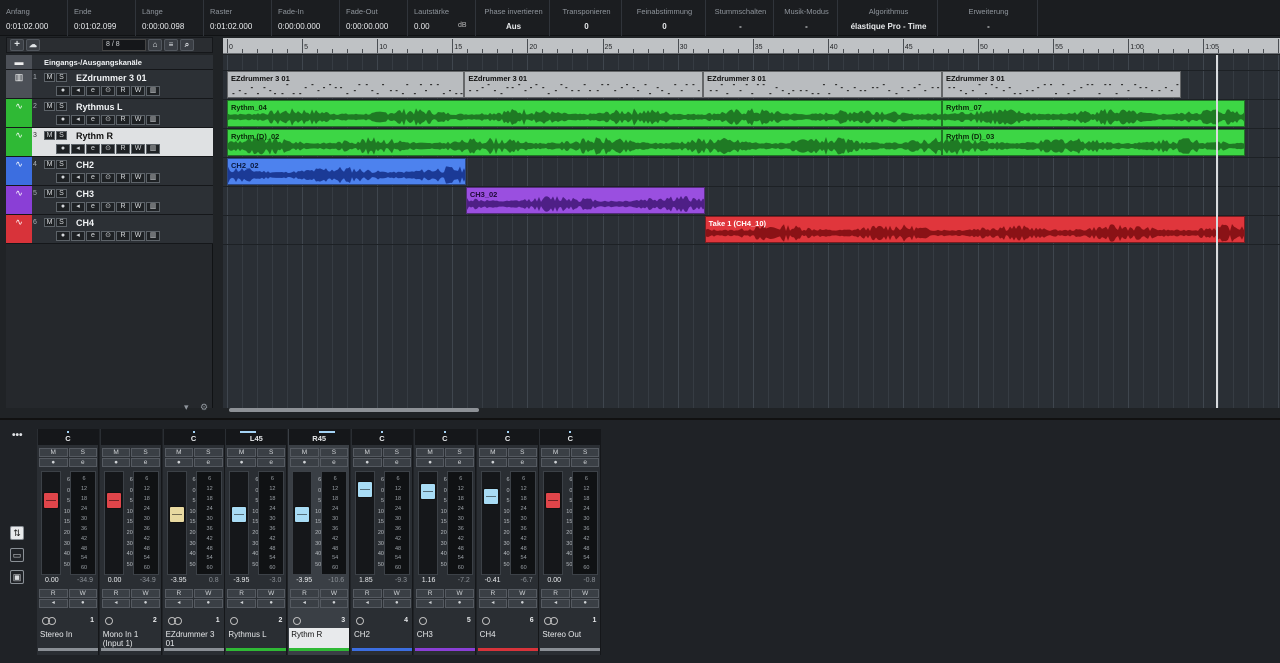 This screenshot has width=1280, height=663. I want to click on info-field-9: Feinabstimmung 0, so click(664, 18).